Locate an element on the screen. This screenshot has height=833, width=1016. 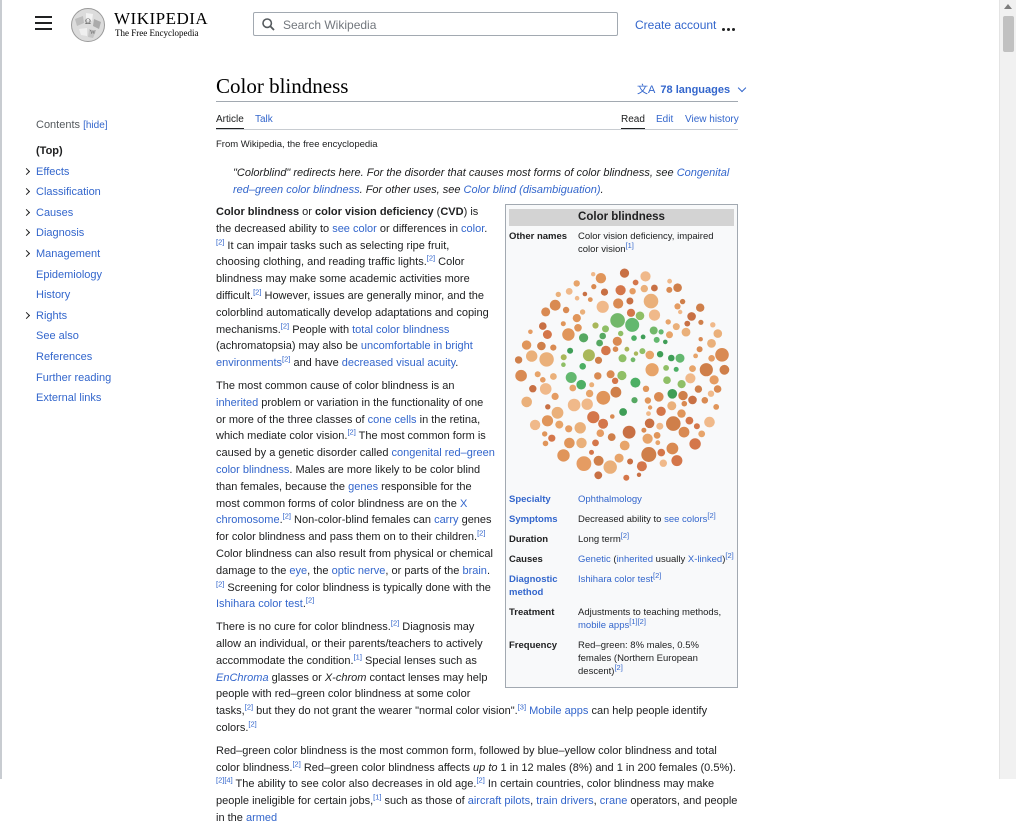
citation-link: [2][4] is located at coordinates (224, 780).